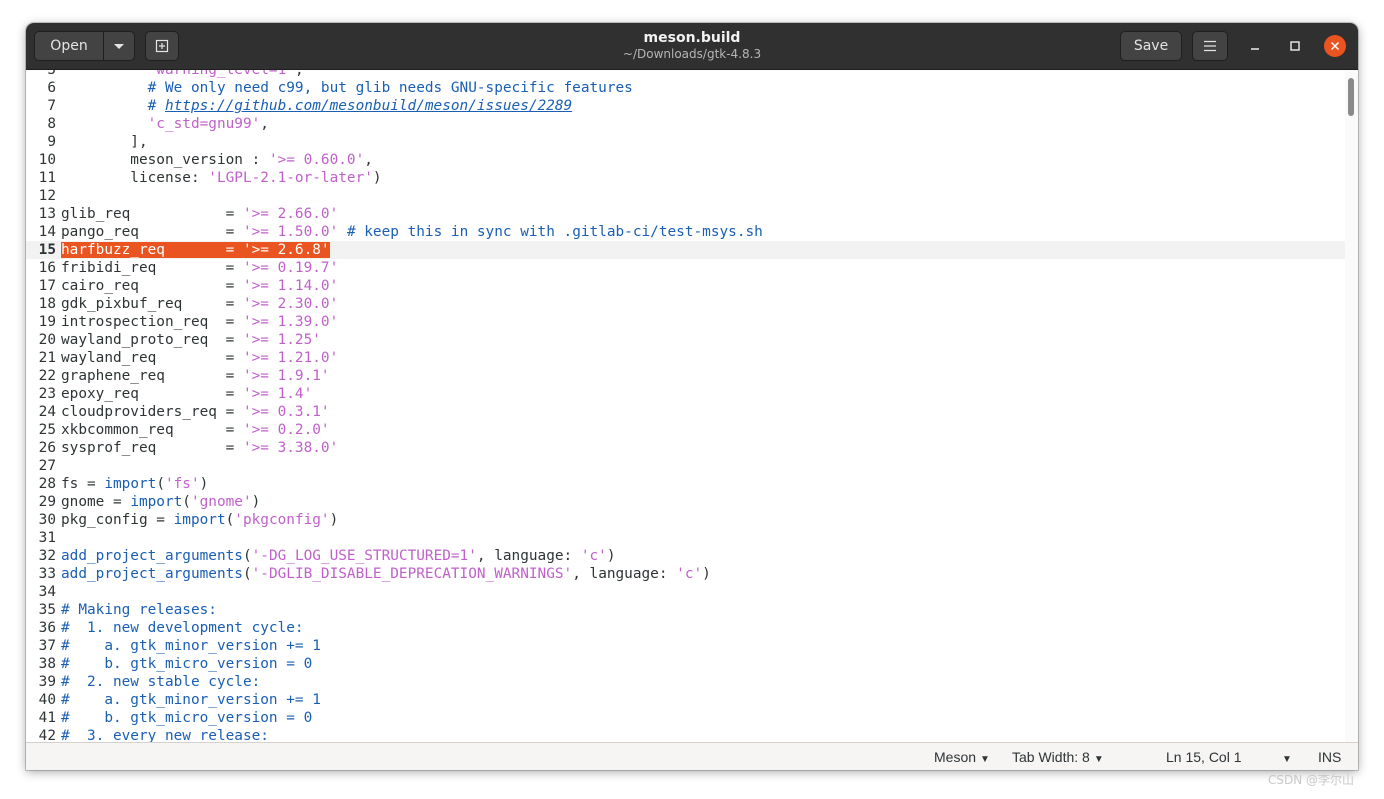 The image size is (1384, 799). I want to click on code-line: 24 cloudproviders_req = '>= 0.3.1', so click(685, 412).